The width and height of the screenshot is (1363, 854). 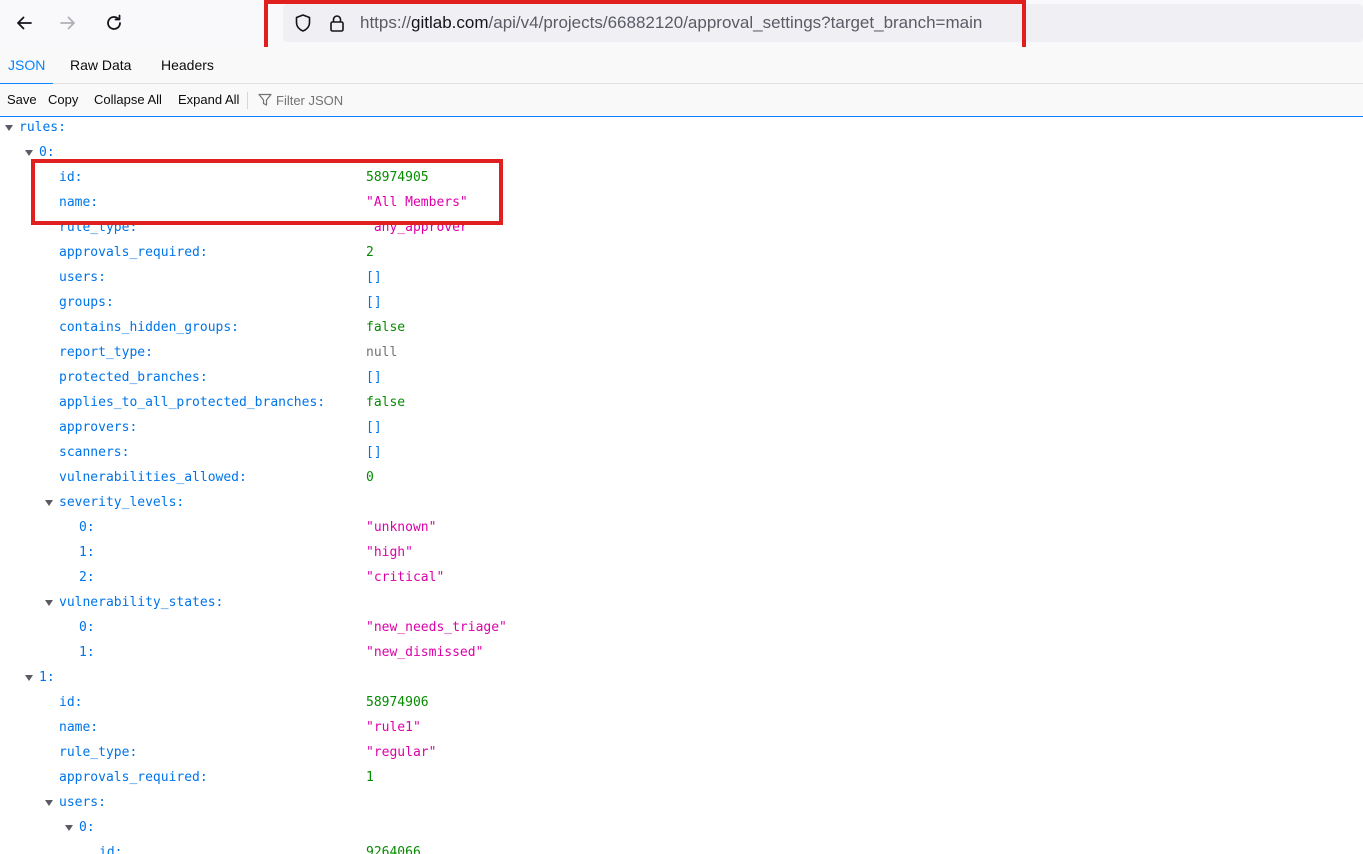 I want to click on json-row: 1:, so click(x=681, y=680).